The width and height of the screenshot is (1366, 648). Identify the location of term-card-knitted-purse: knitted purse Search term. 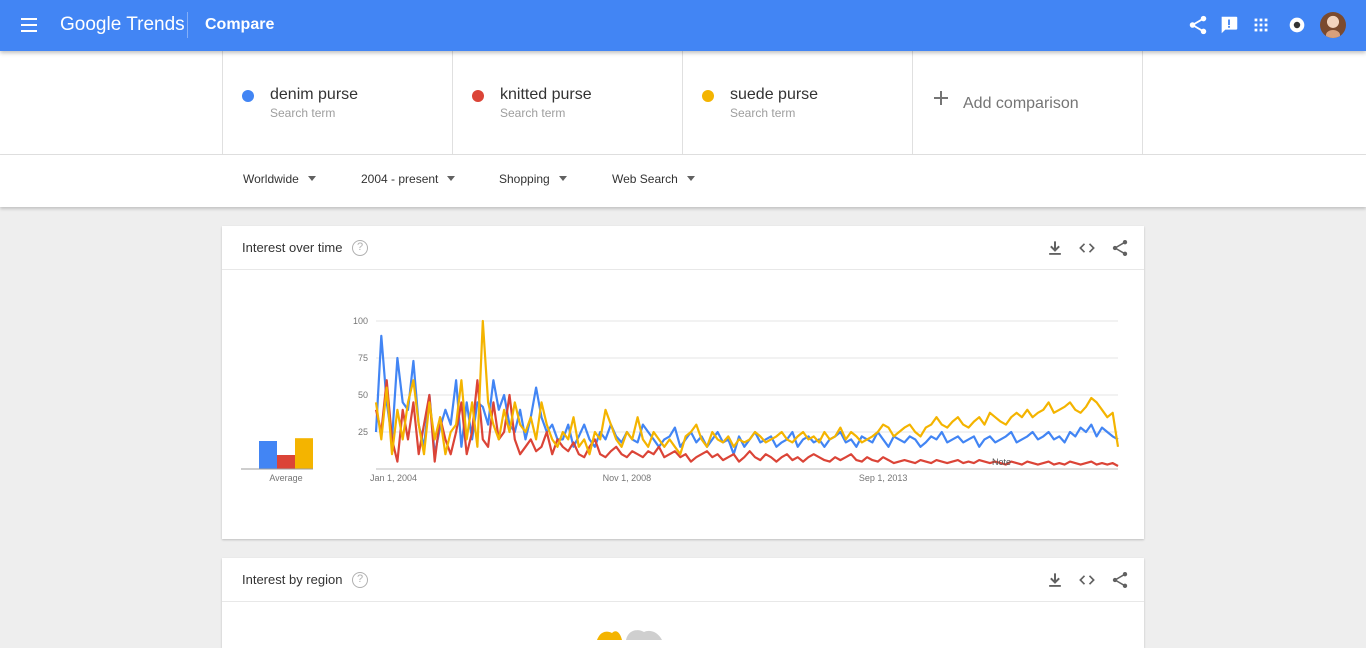
(567, 102).